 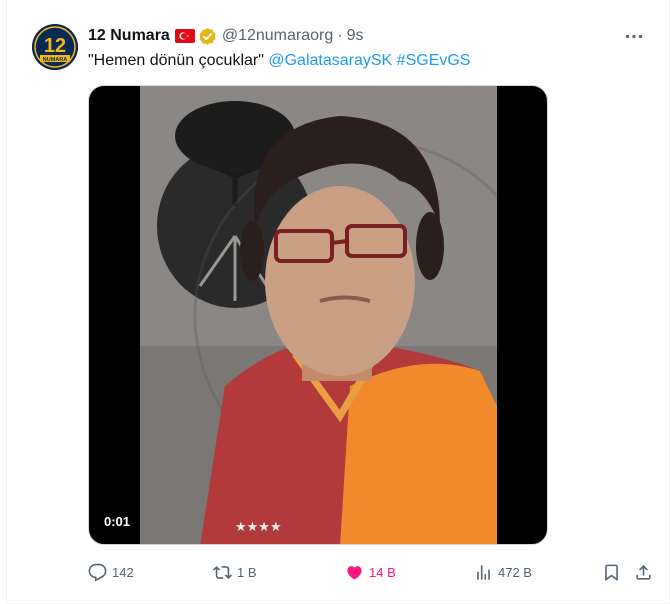 I want to click on author-handle: @12numaraorg, so click(x=277, y=36).